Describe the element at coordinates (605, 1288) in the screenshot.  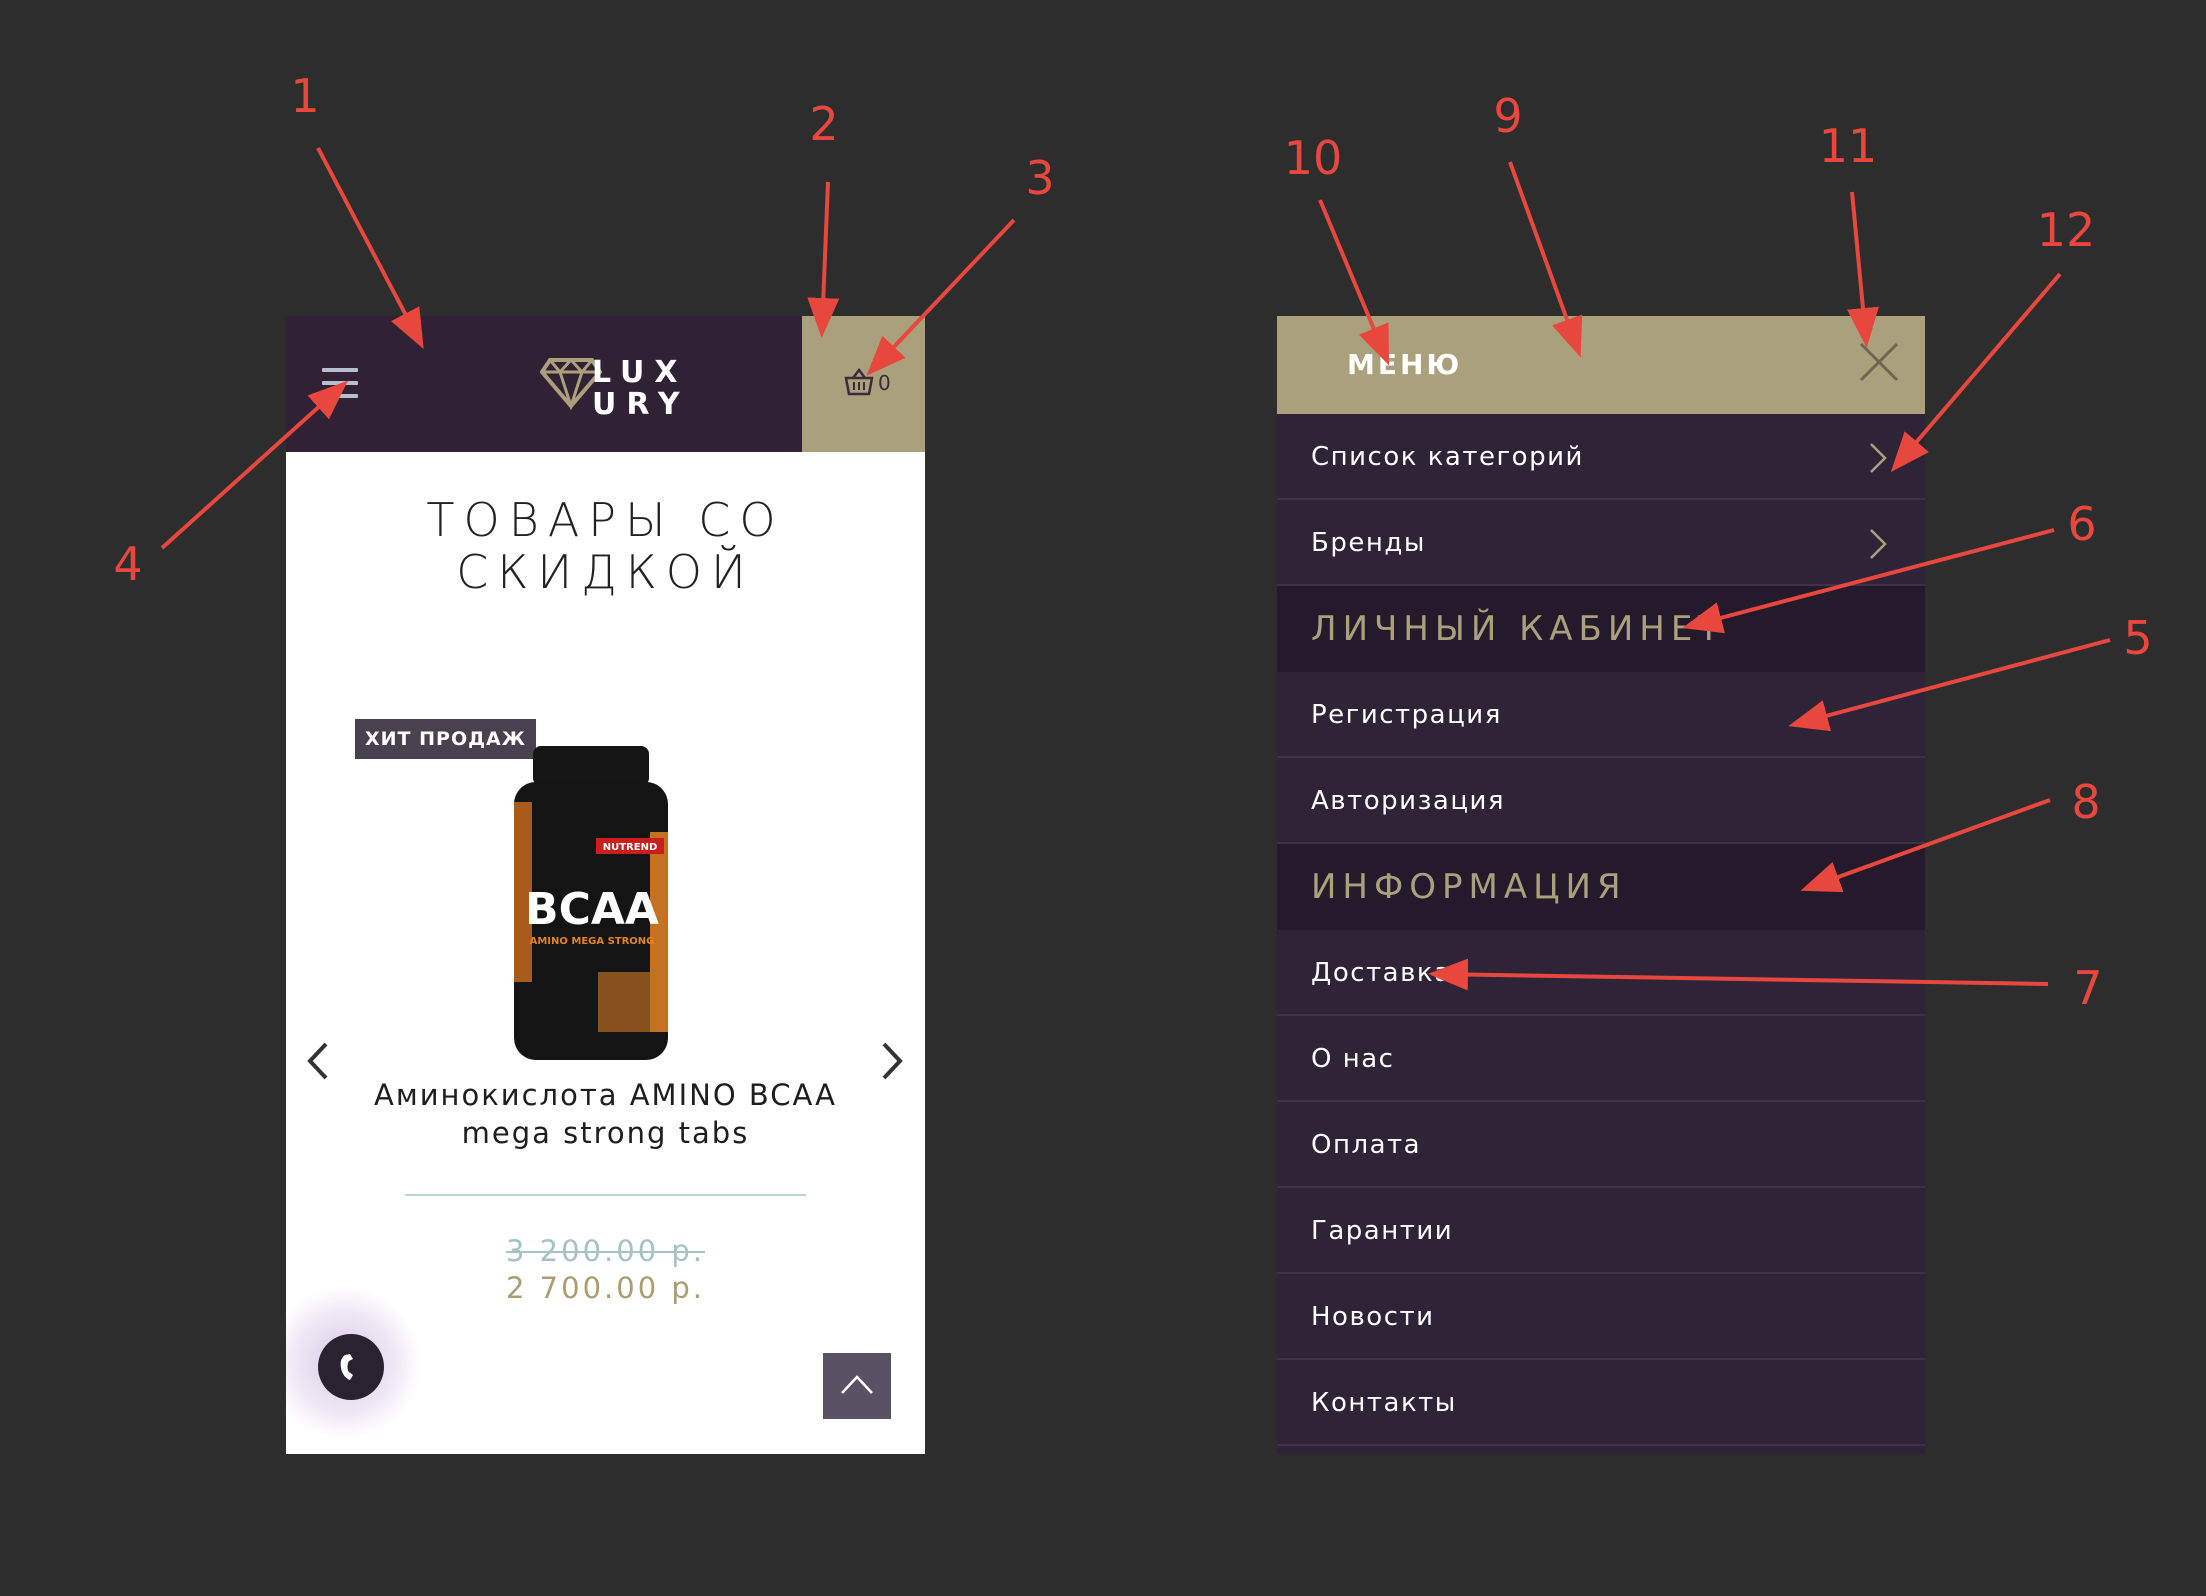
I see `new-price: 2 700.00 р.` at that location.